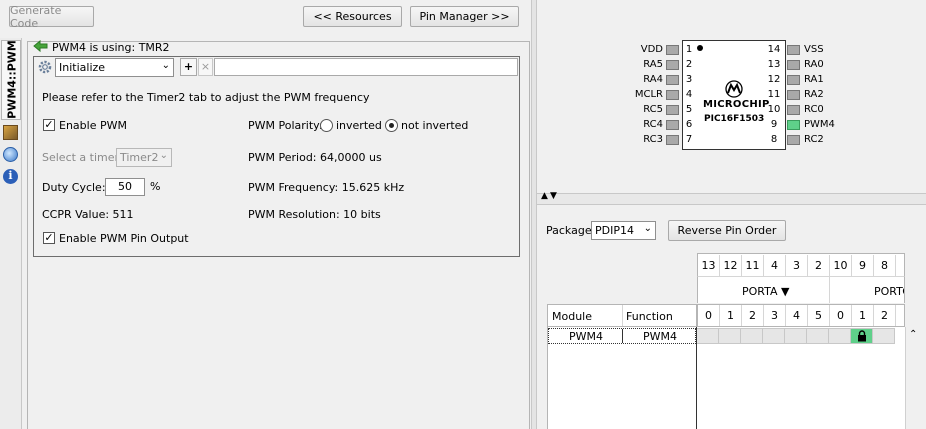 This screenshot has height=429, width=926. I want to click on module-table-header: Module Function, so click(622, 315).